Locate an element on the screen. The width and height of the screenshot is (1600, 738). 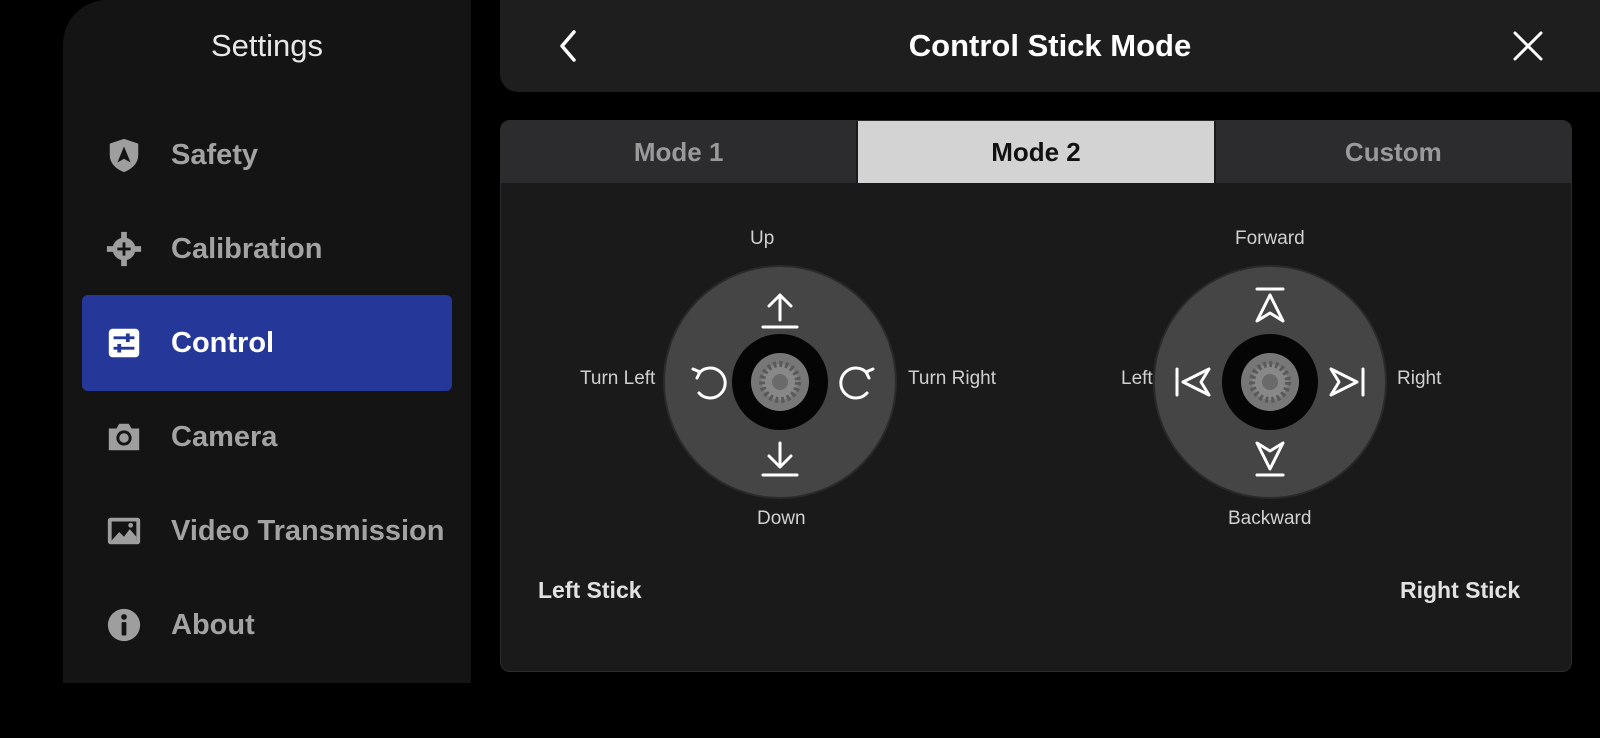
camera-icon is located at coordinates (124, 437).